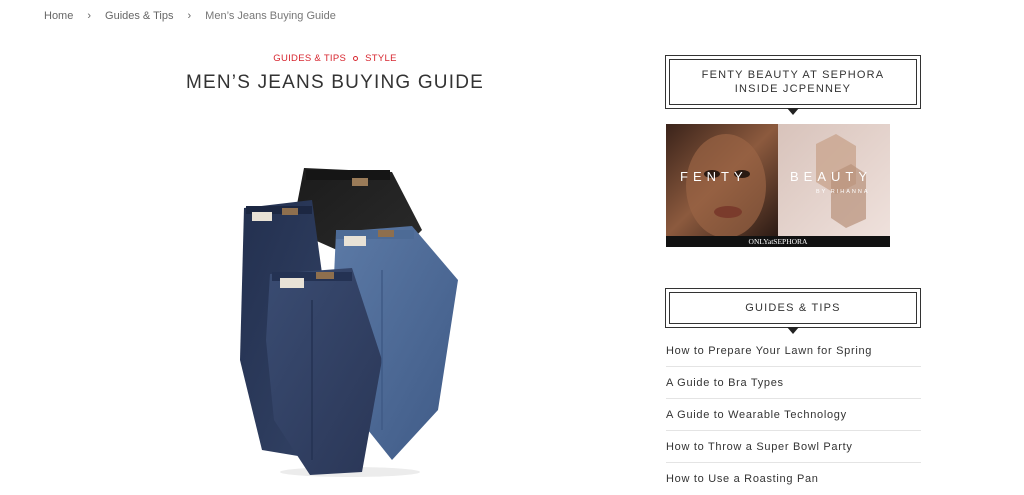  What do you see at coordinates (356, 58) in the screenshot?
I see `circle-separator-icon` at bounding box center [356, 58].